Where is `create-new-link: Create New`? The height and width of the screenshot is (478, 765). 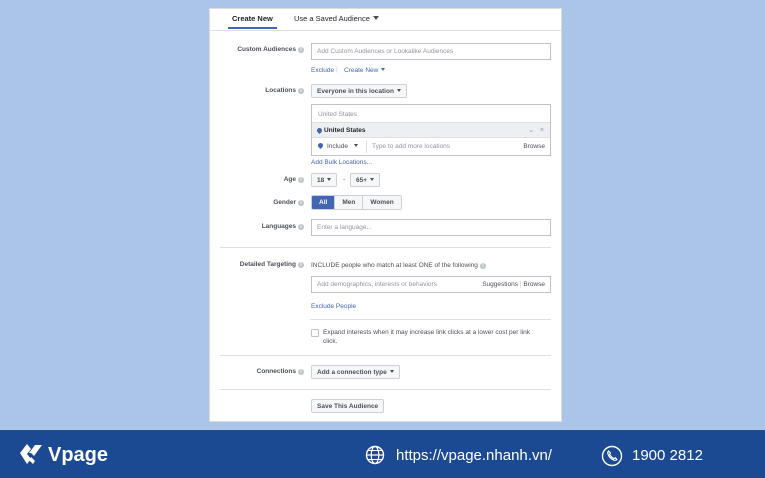
create-new-link: Create New is located at coordinates (365, 70).